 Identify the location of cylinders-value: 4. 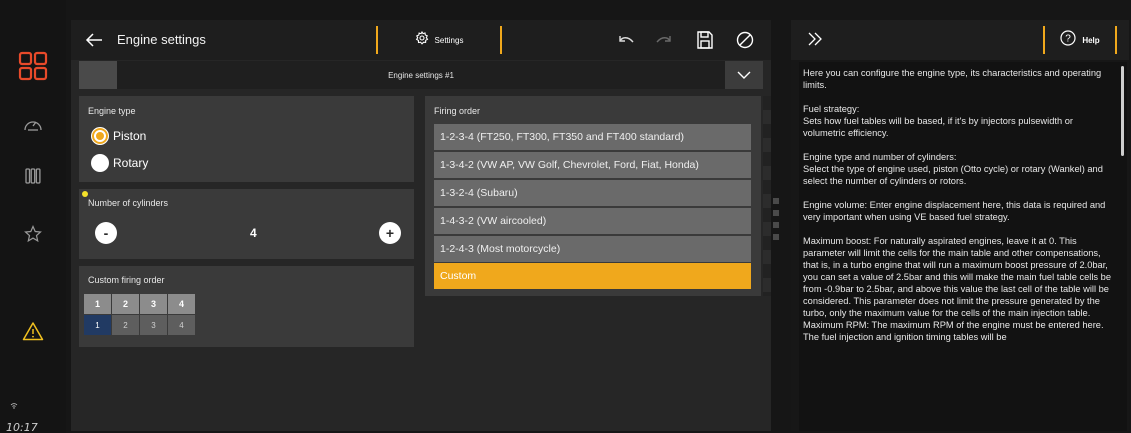
(253, 233).